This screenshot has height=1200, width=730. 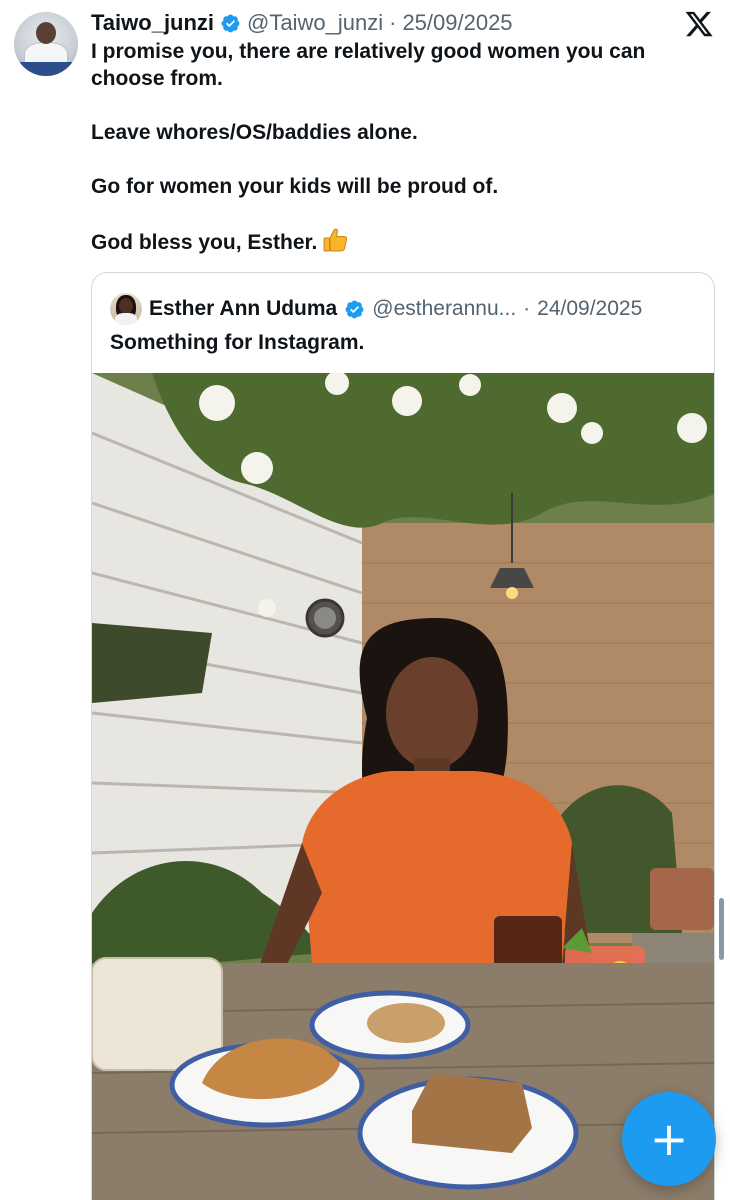 What do you see at coordinates (243, 309) in the screenshot?
I see `quoted-author-name: Esther Ann Uduma` at bounding box center [243, 309].